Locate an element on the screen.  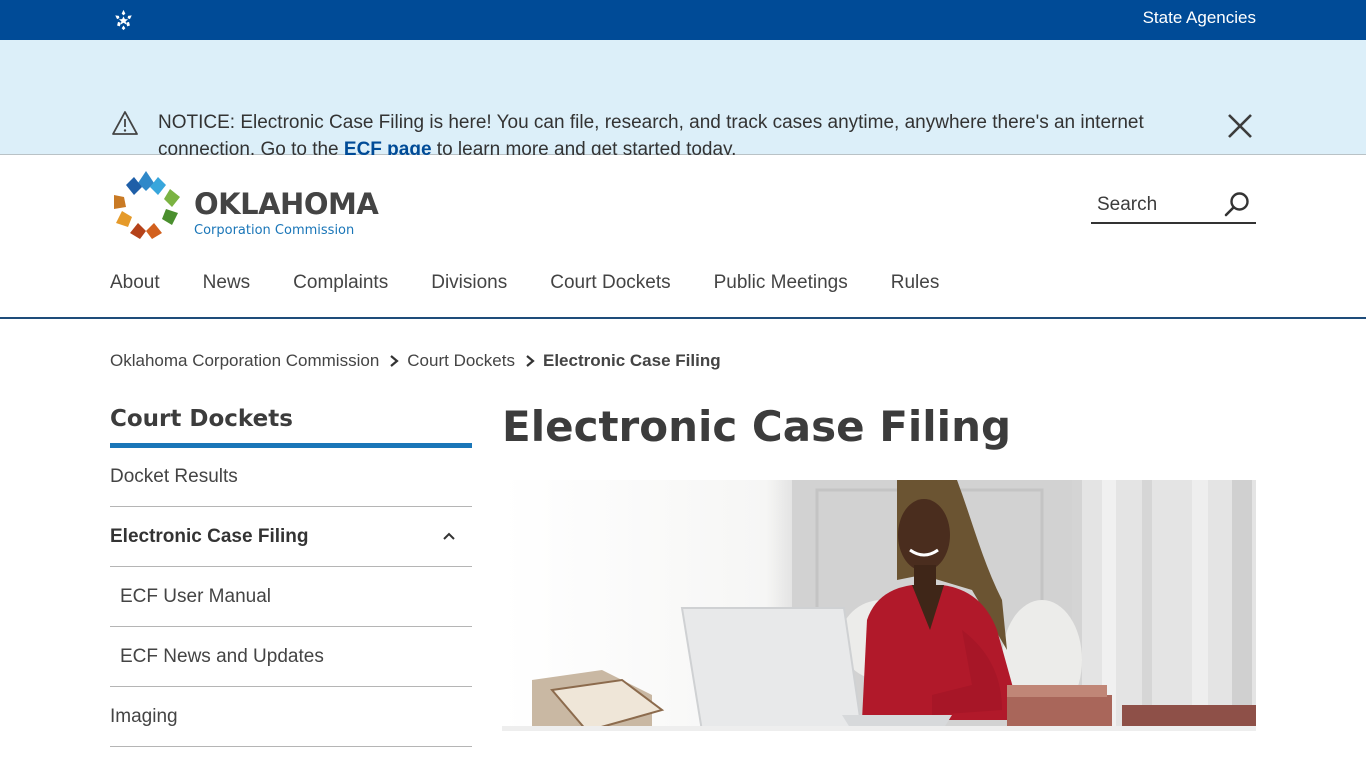
nav-item-divisions: Divisions is located at coordinates (469, 283).